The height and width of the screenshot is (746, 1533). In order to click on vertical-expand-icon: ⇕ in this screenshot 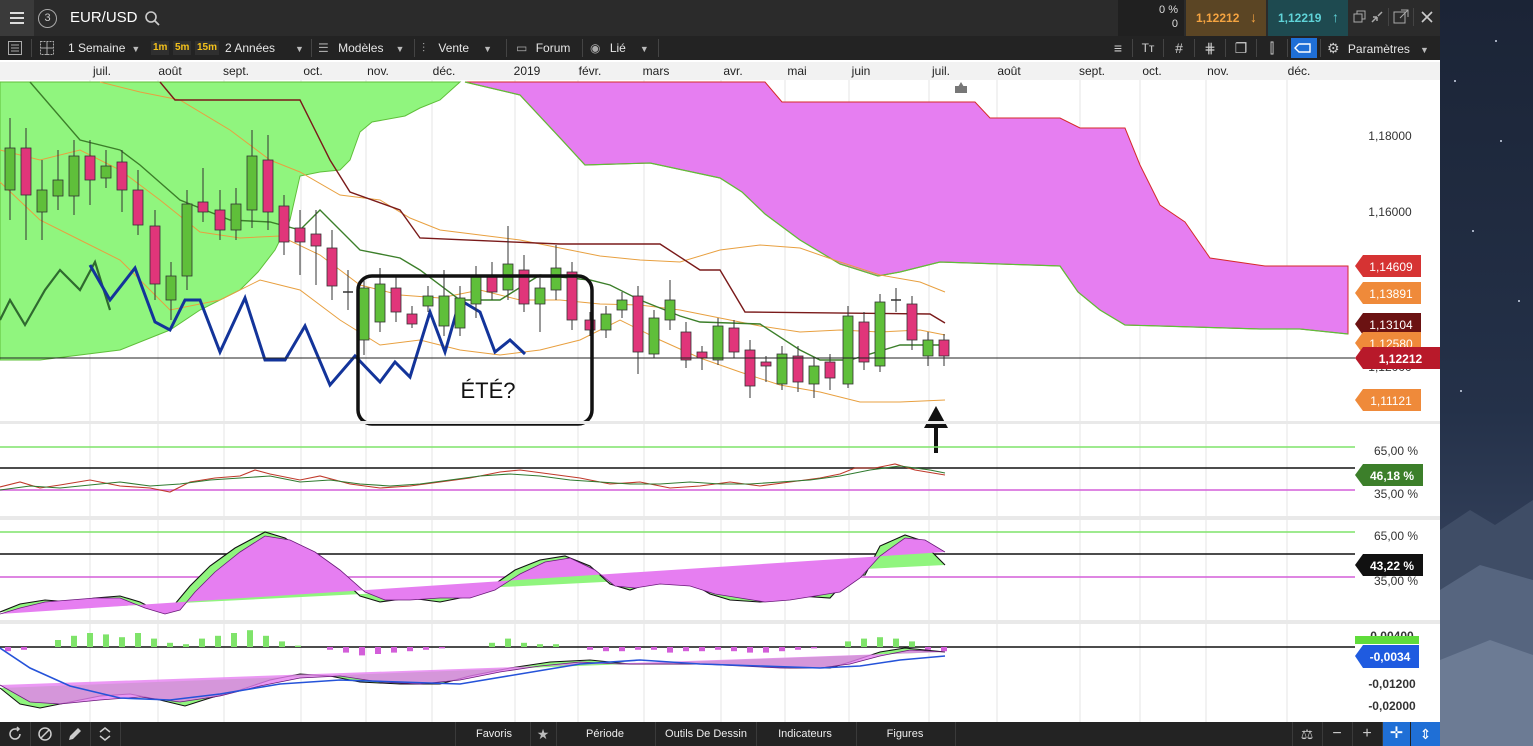, I will do `click(1425, 734)`.